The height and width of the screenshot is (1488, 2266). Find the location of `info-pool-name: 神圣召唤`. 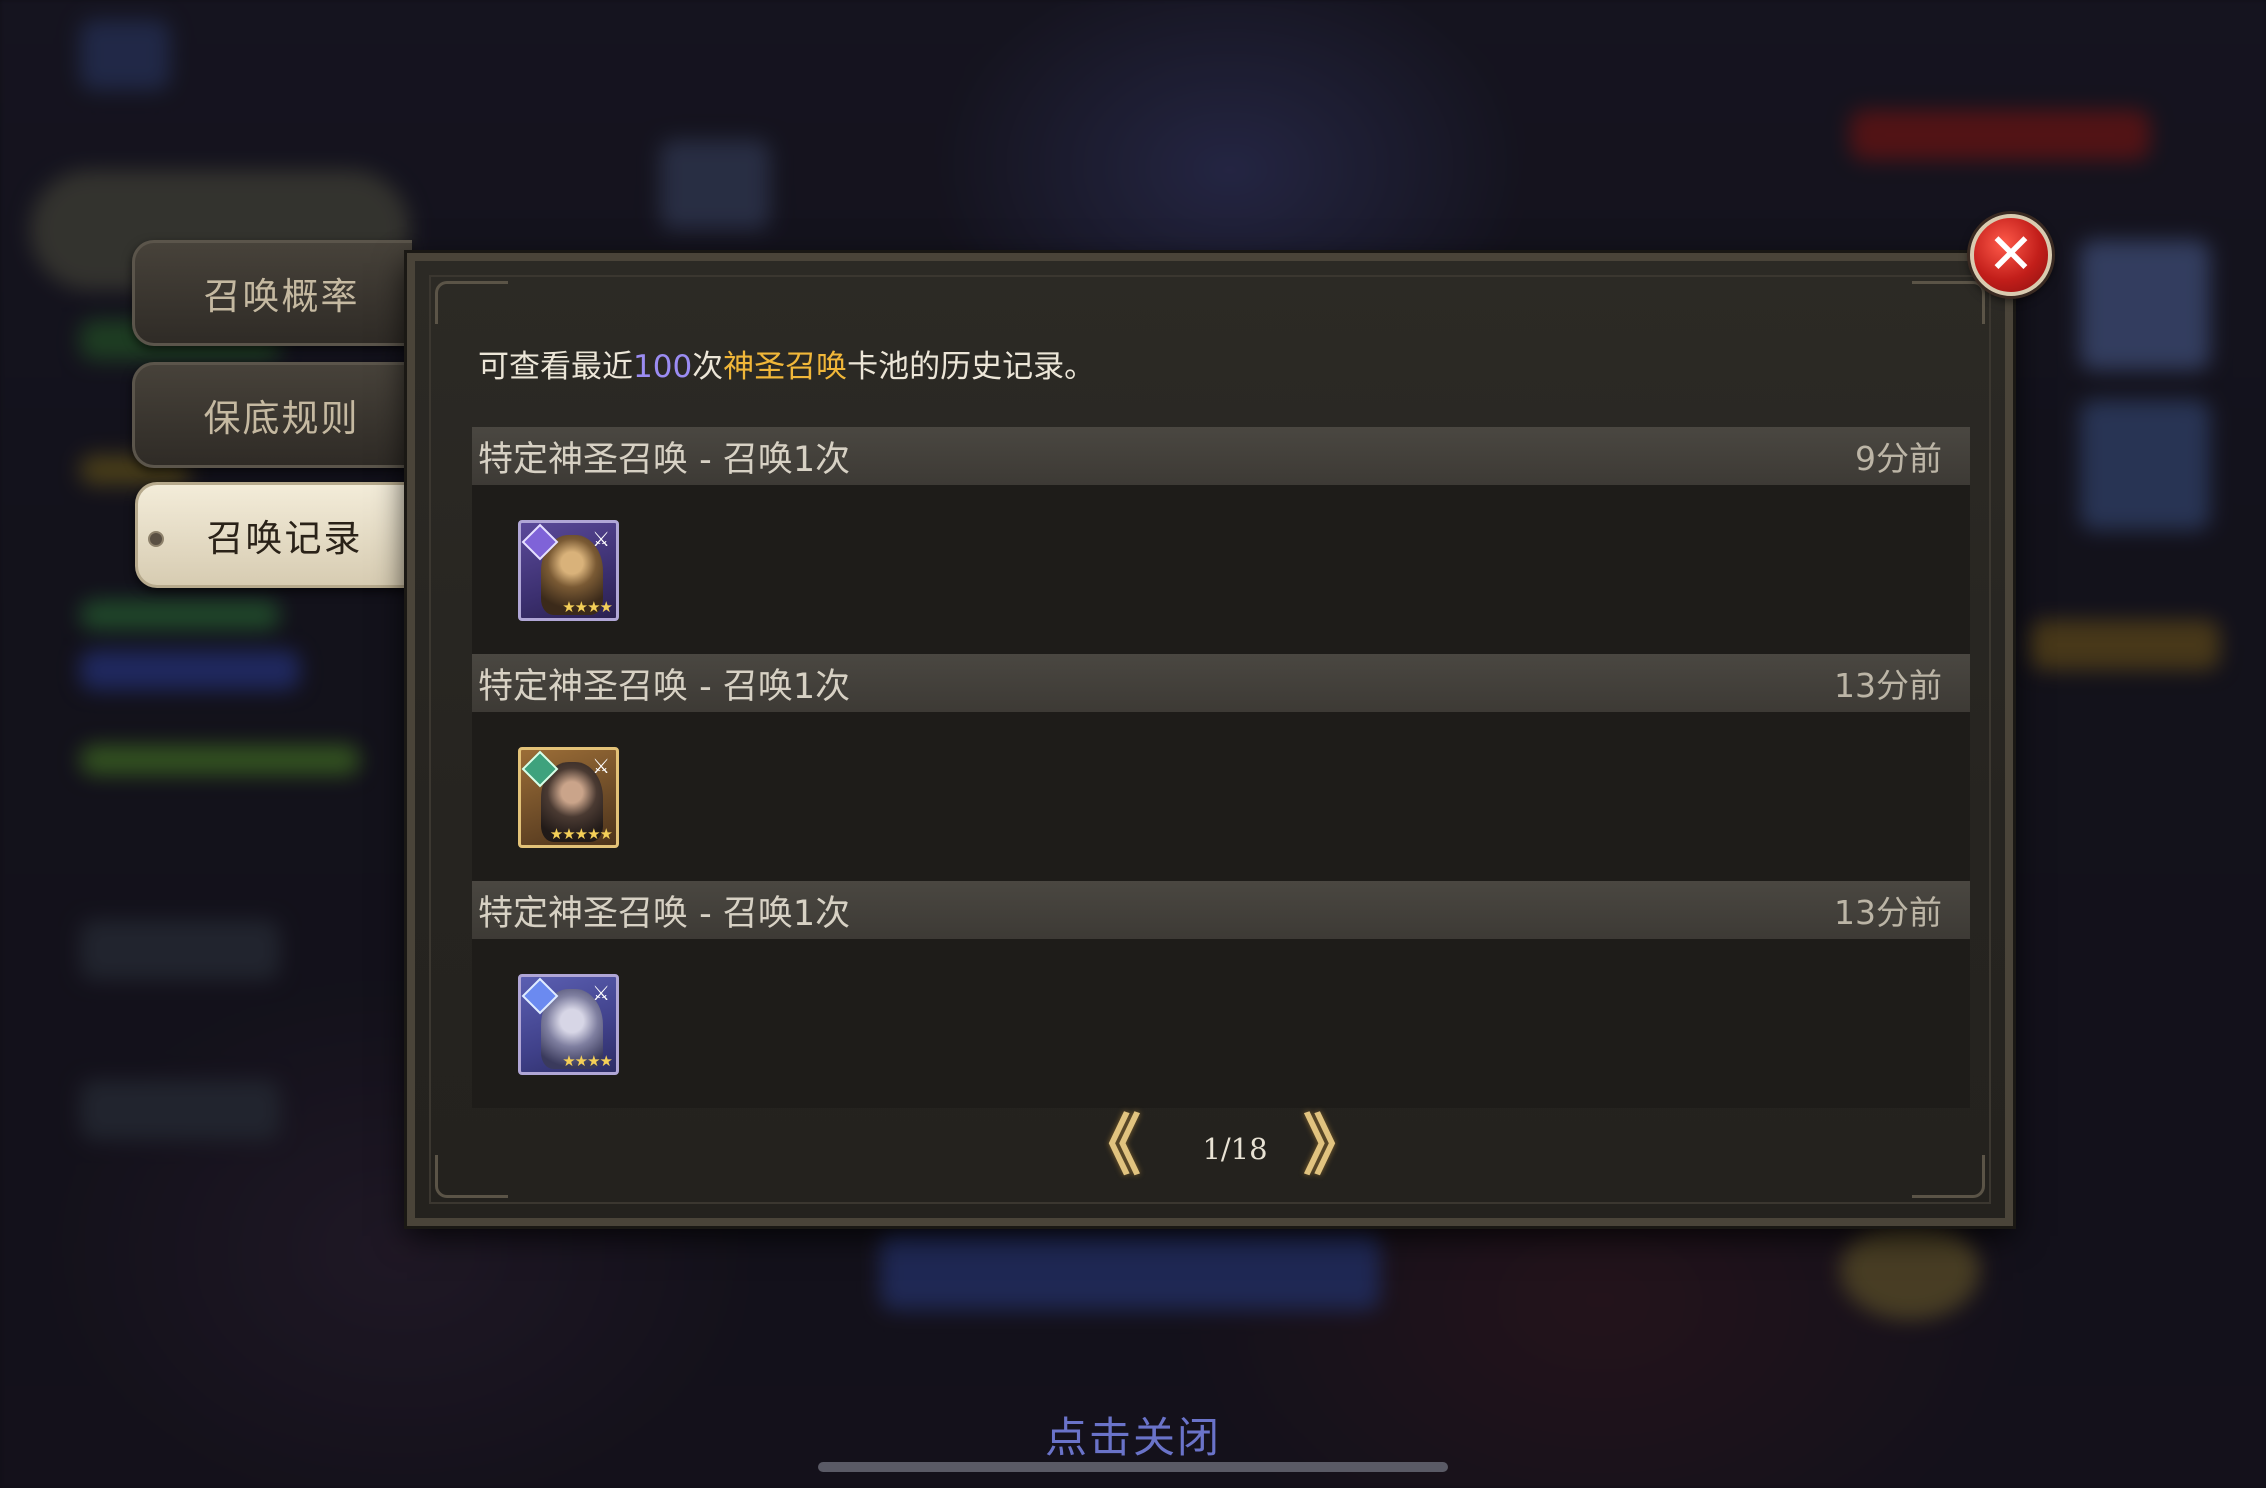

info-pool-name: 神圣召唤 is located at coordinates (785, 367).